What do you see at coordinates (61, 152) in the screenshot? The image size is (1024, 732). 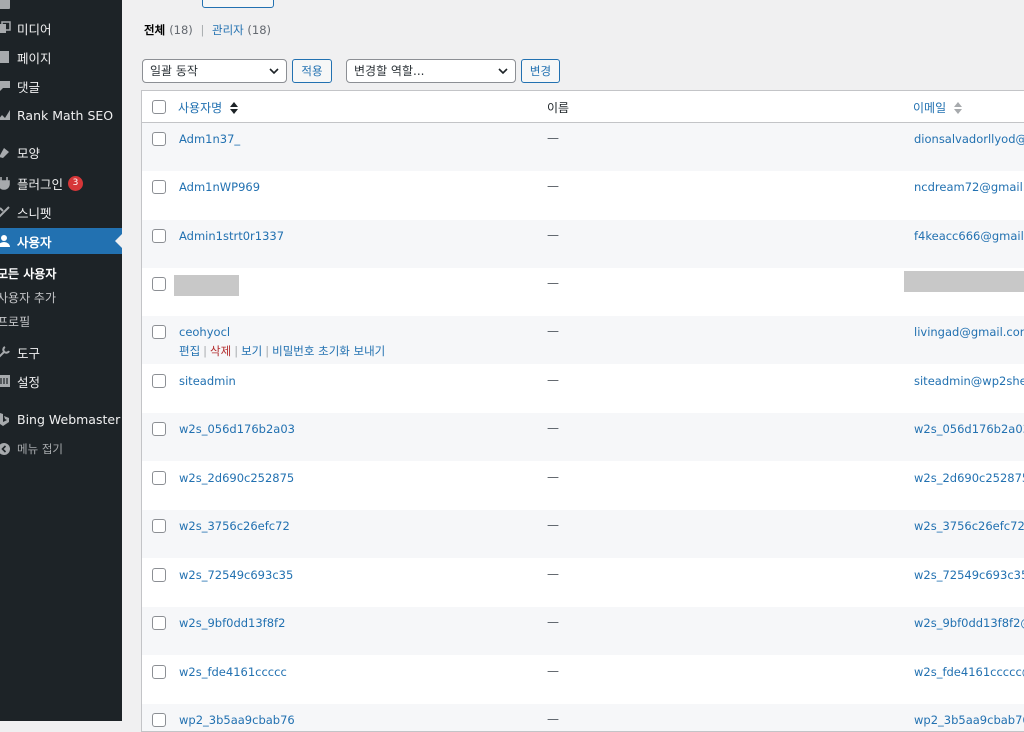 I see `sidebar-item-appearance: 모양` at bounding box center [61, 152].